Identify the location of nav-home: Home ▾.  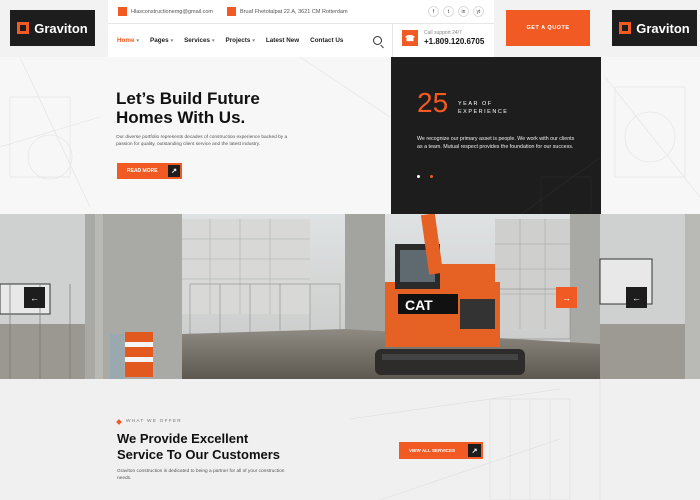
(128, 40).